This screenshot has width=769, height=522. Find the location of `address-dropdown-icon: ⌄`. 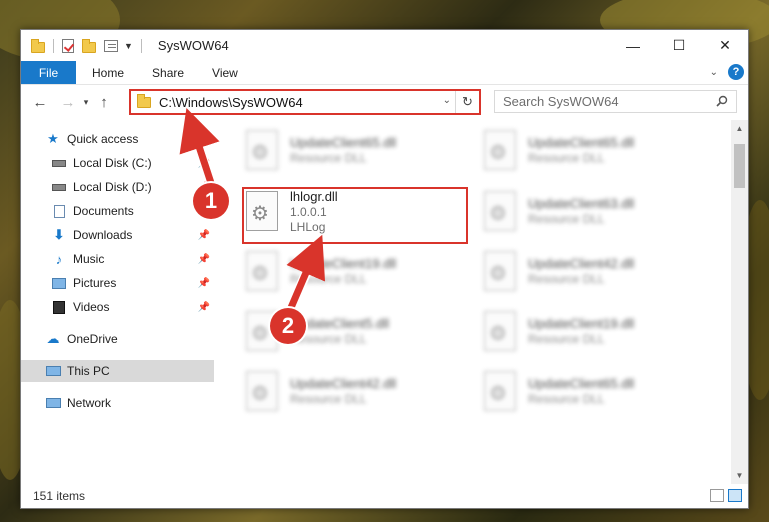

address-dropdown-icon: ⌄ is located at coordinates (447, 100).